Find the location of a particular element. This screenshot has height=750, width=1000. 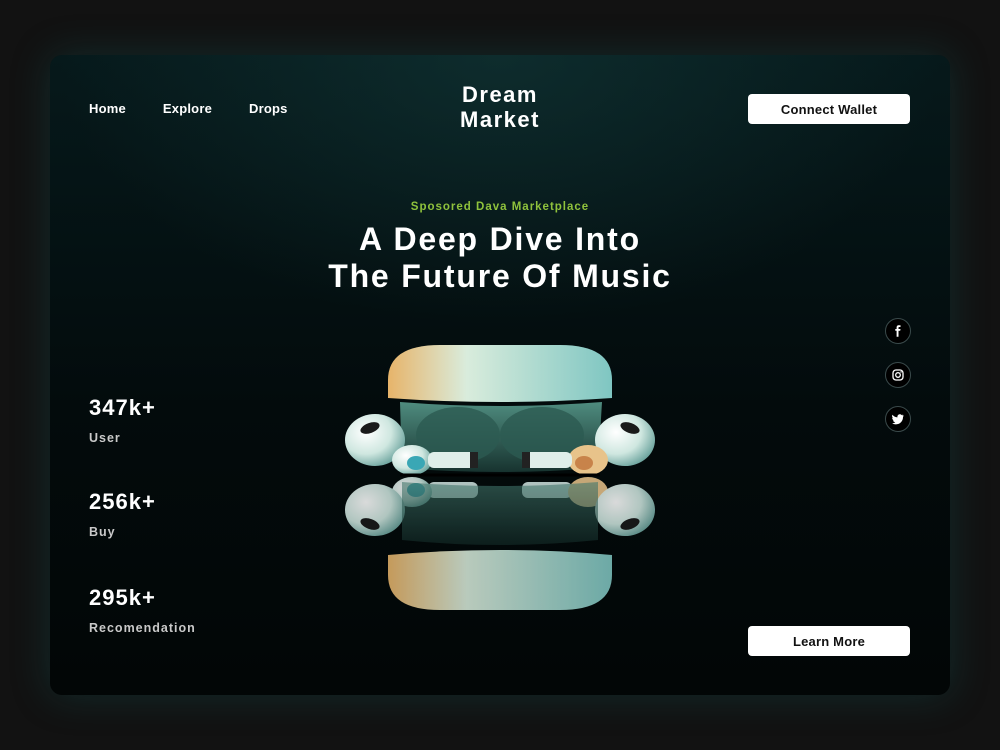

hero-title: A Deep Dive Into The Future Of Music is located at coordinates (500, 258).